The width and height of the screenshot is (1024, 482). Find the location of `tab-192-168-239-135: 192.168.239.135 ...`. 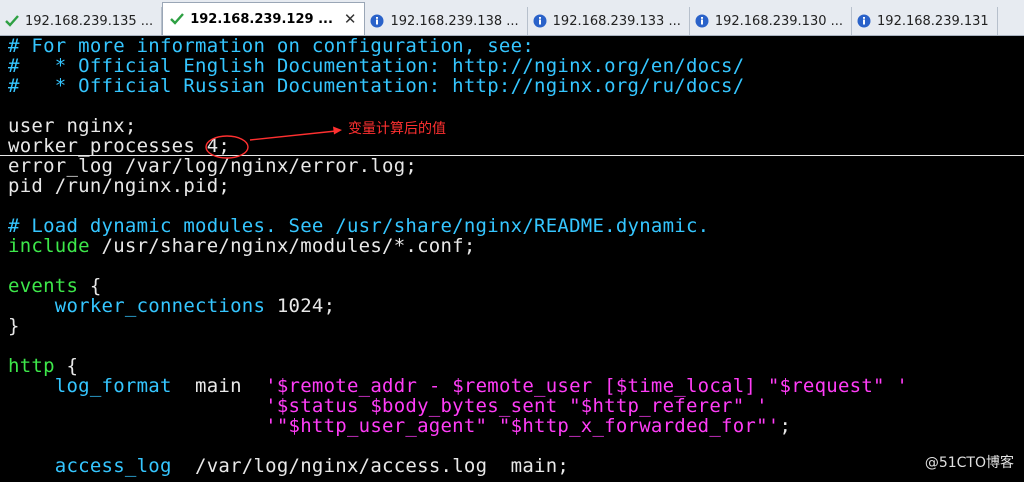

tab-192-168-239-135: 192.168.239.135 ... is located at coordinates (81, 21).